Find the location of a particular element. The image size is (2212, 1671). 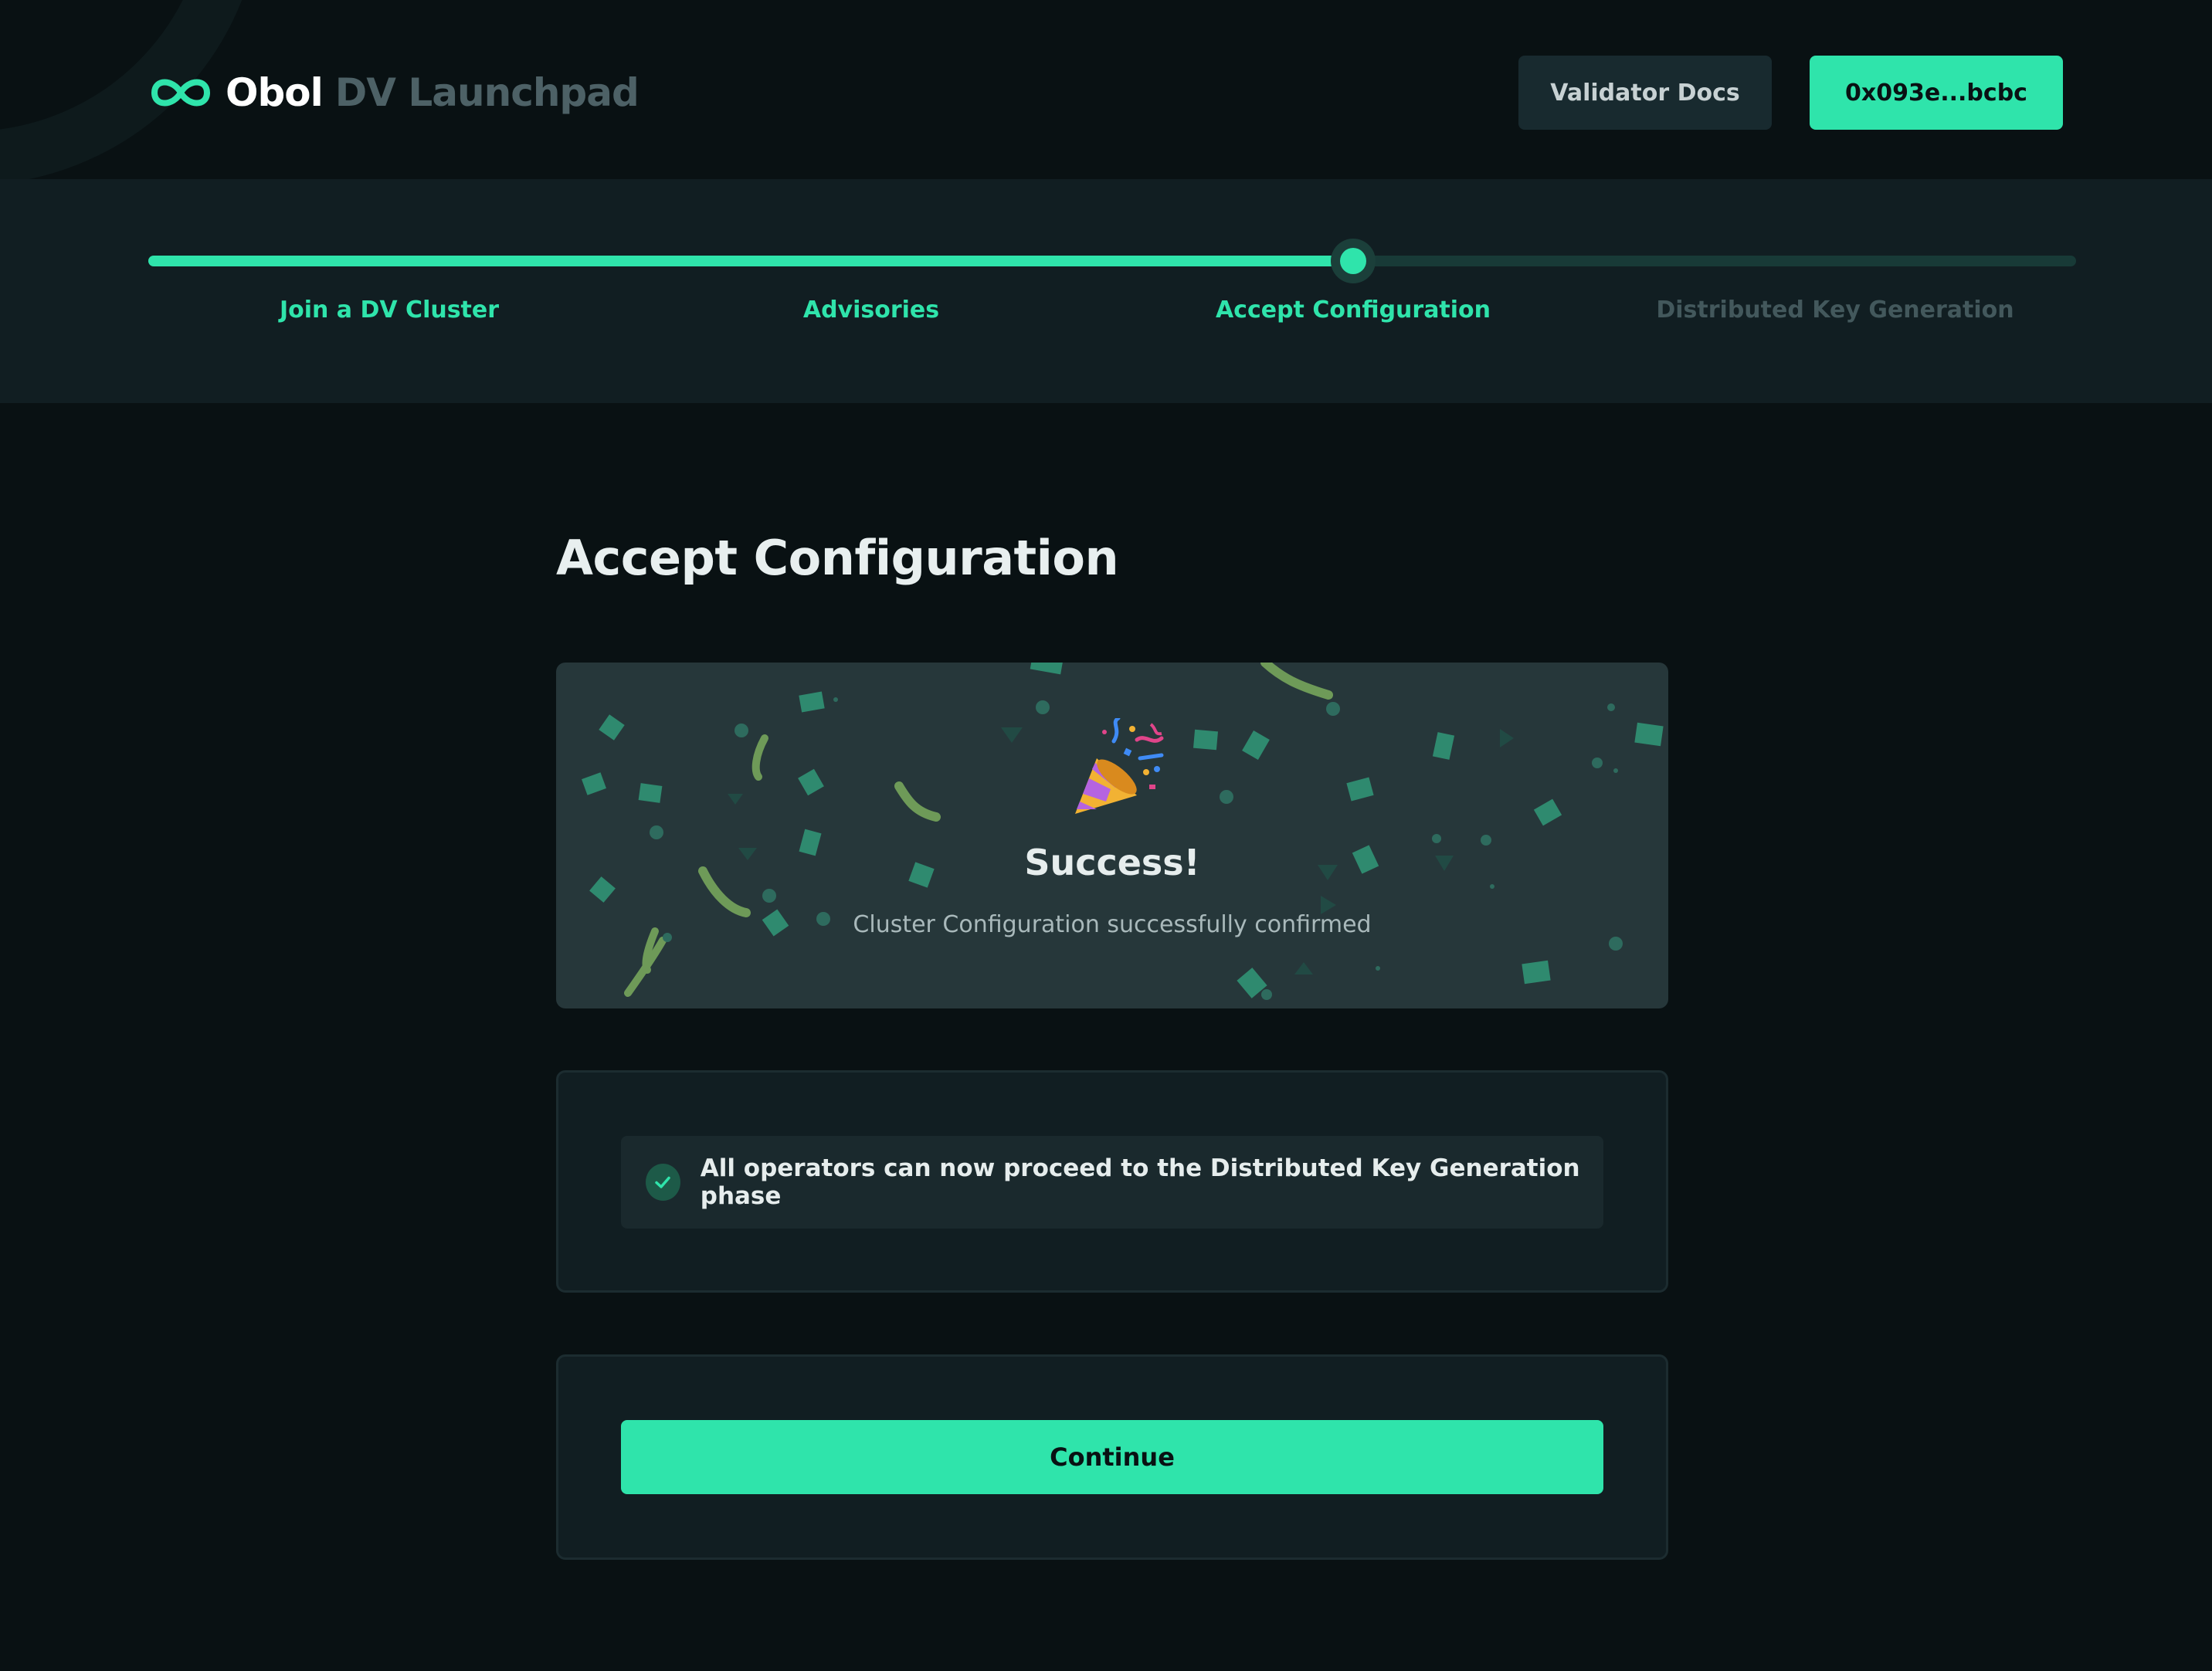

app-logo: Obol DV Launchpad is located at coordinates (393, 92).